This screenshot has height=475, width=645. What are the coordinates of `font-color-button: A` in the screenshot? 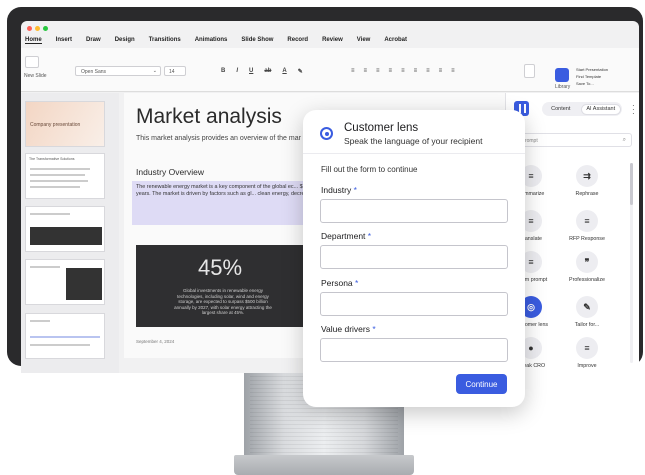 It's located at (284, 71).